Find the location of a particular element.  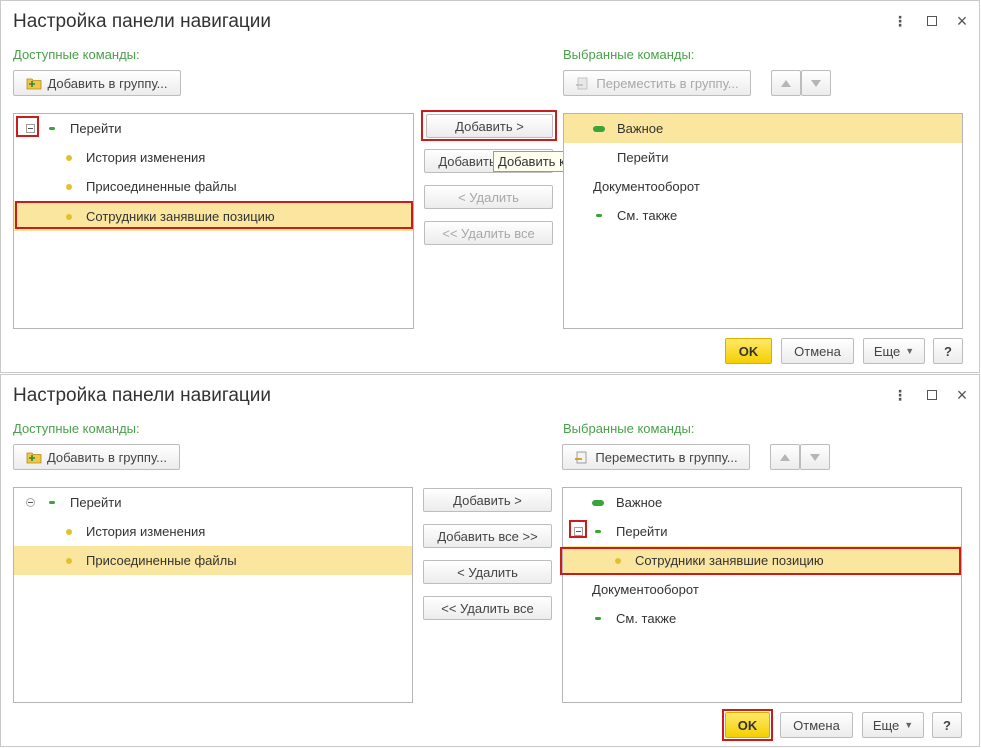

more-button-label: Еще is located at coordinates (886, 725).